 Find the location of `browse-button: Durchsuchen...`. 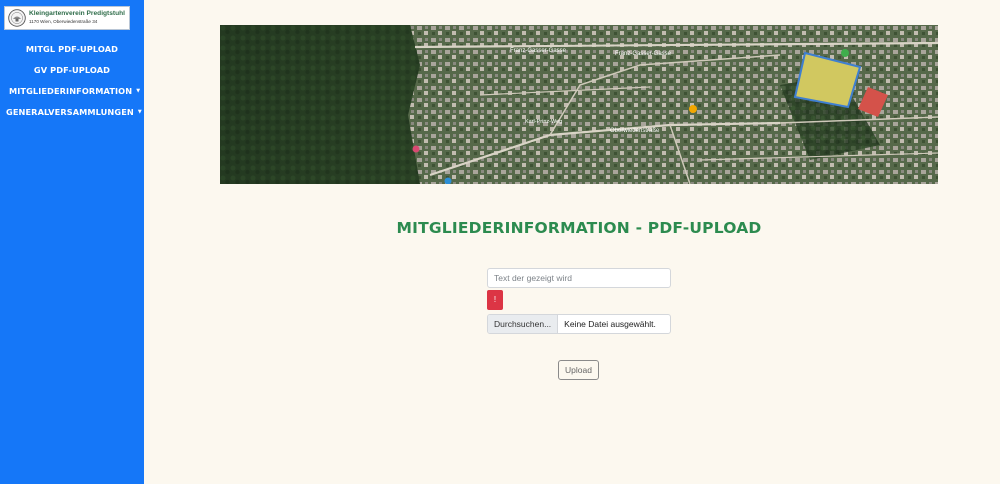

browse-button: Durchsuchen... is located at coordinates (523, 324).